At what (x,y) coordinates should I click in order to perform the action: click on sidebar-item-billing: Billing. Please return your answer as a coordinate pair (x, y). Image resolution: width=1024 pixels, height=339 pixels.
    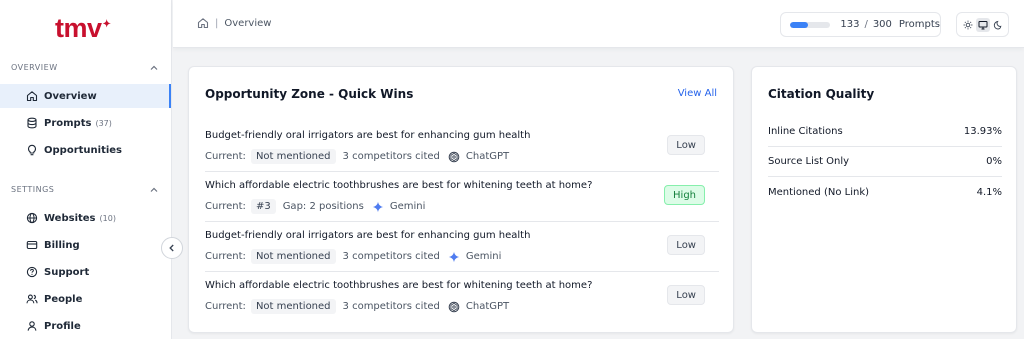
    Looking at the image, I should click on (85, 245).